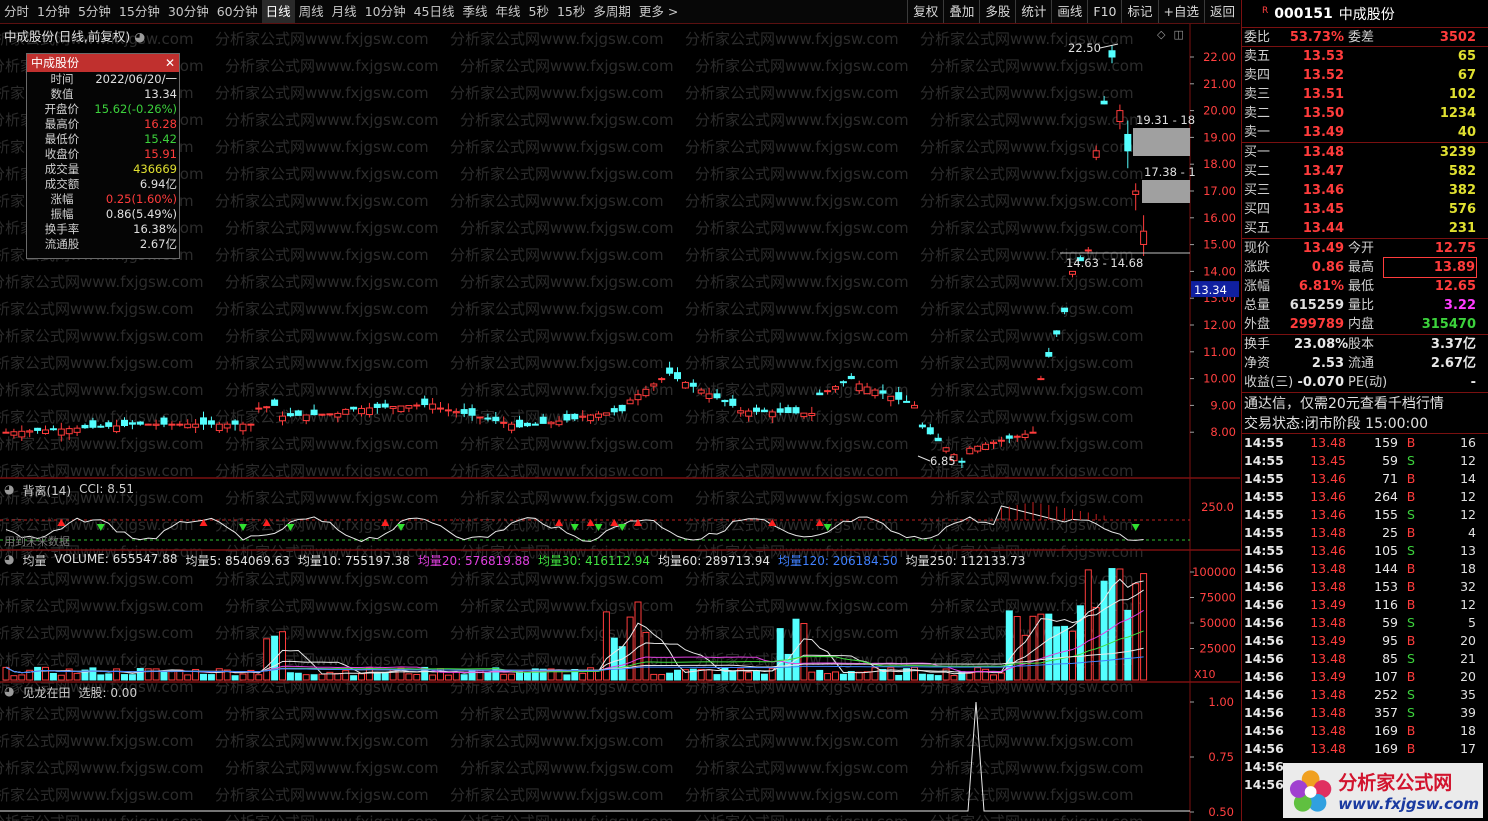  What do you see at coordinates (1365, 587) in the screenshot?
I see `tick-row: 14:56 13.48 153 B 32` at bounding box center [1365, 587].